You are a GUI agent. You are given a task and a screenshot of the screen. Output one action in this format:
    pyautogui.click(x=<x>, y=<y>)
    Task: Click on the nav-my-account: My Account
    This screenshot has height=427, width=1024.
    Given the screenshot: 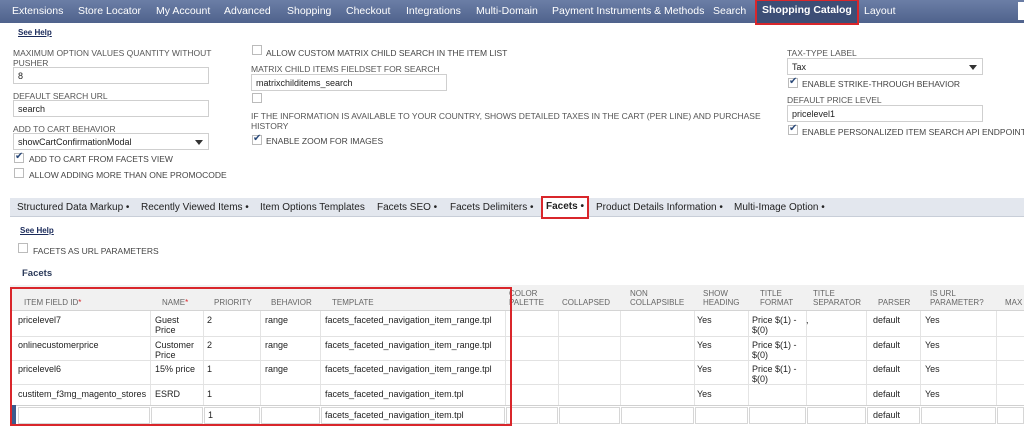 What is the action you would take?
    pyautogui.click(x=183, y=11)
    